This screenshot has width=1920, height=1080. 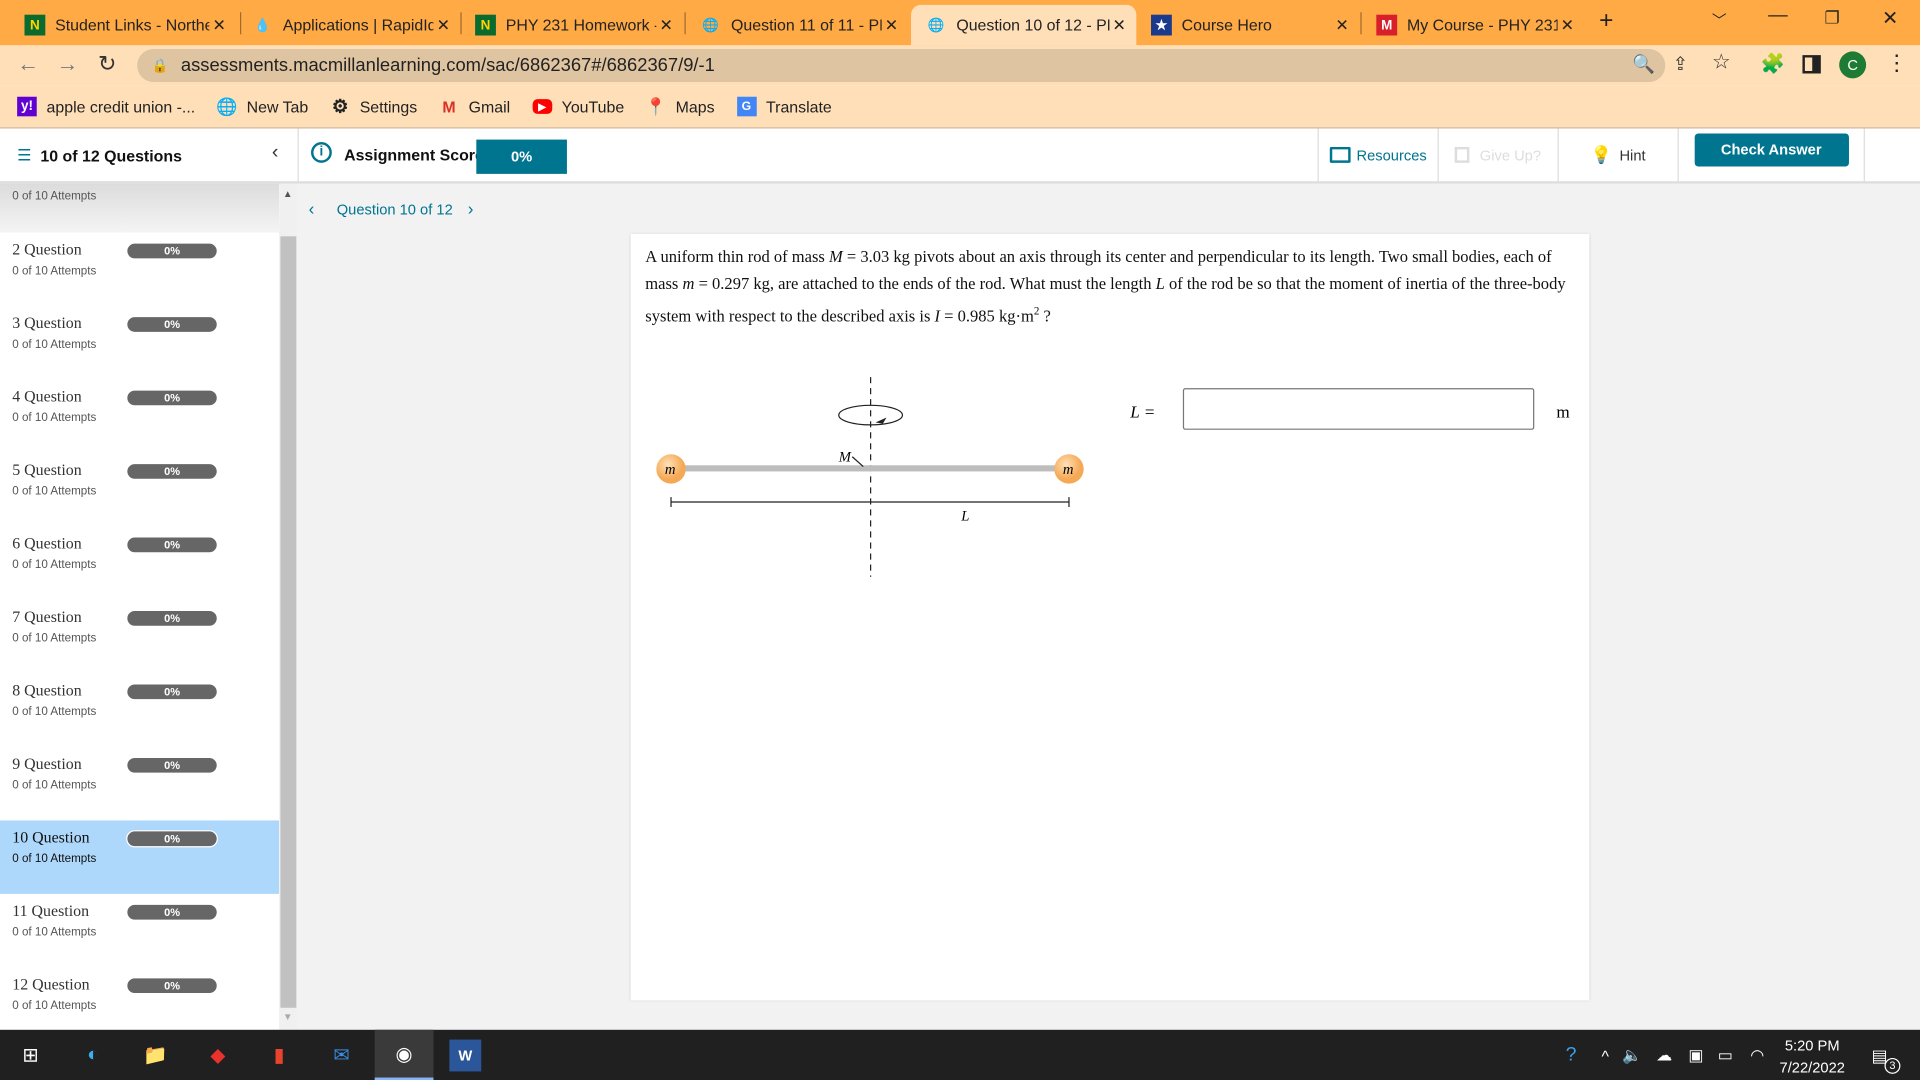 I want to click on tab-question-11: 🌐 Question 11 of 11 - PH ✕, so click(x=797, y=25).